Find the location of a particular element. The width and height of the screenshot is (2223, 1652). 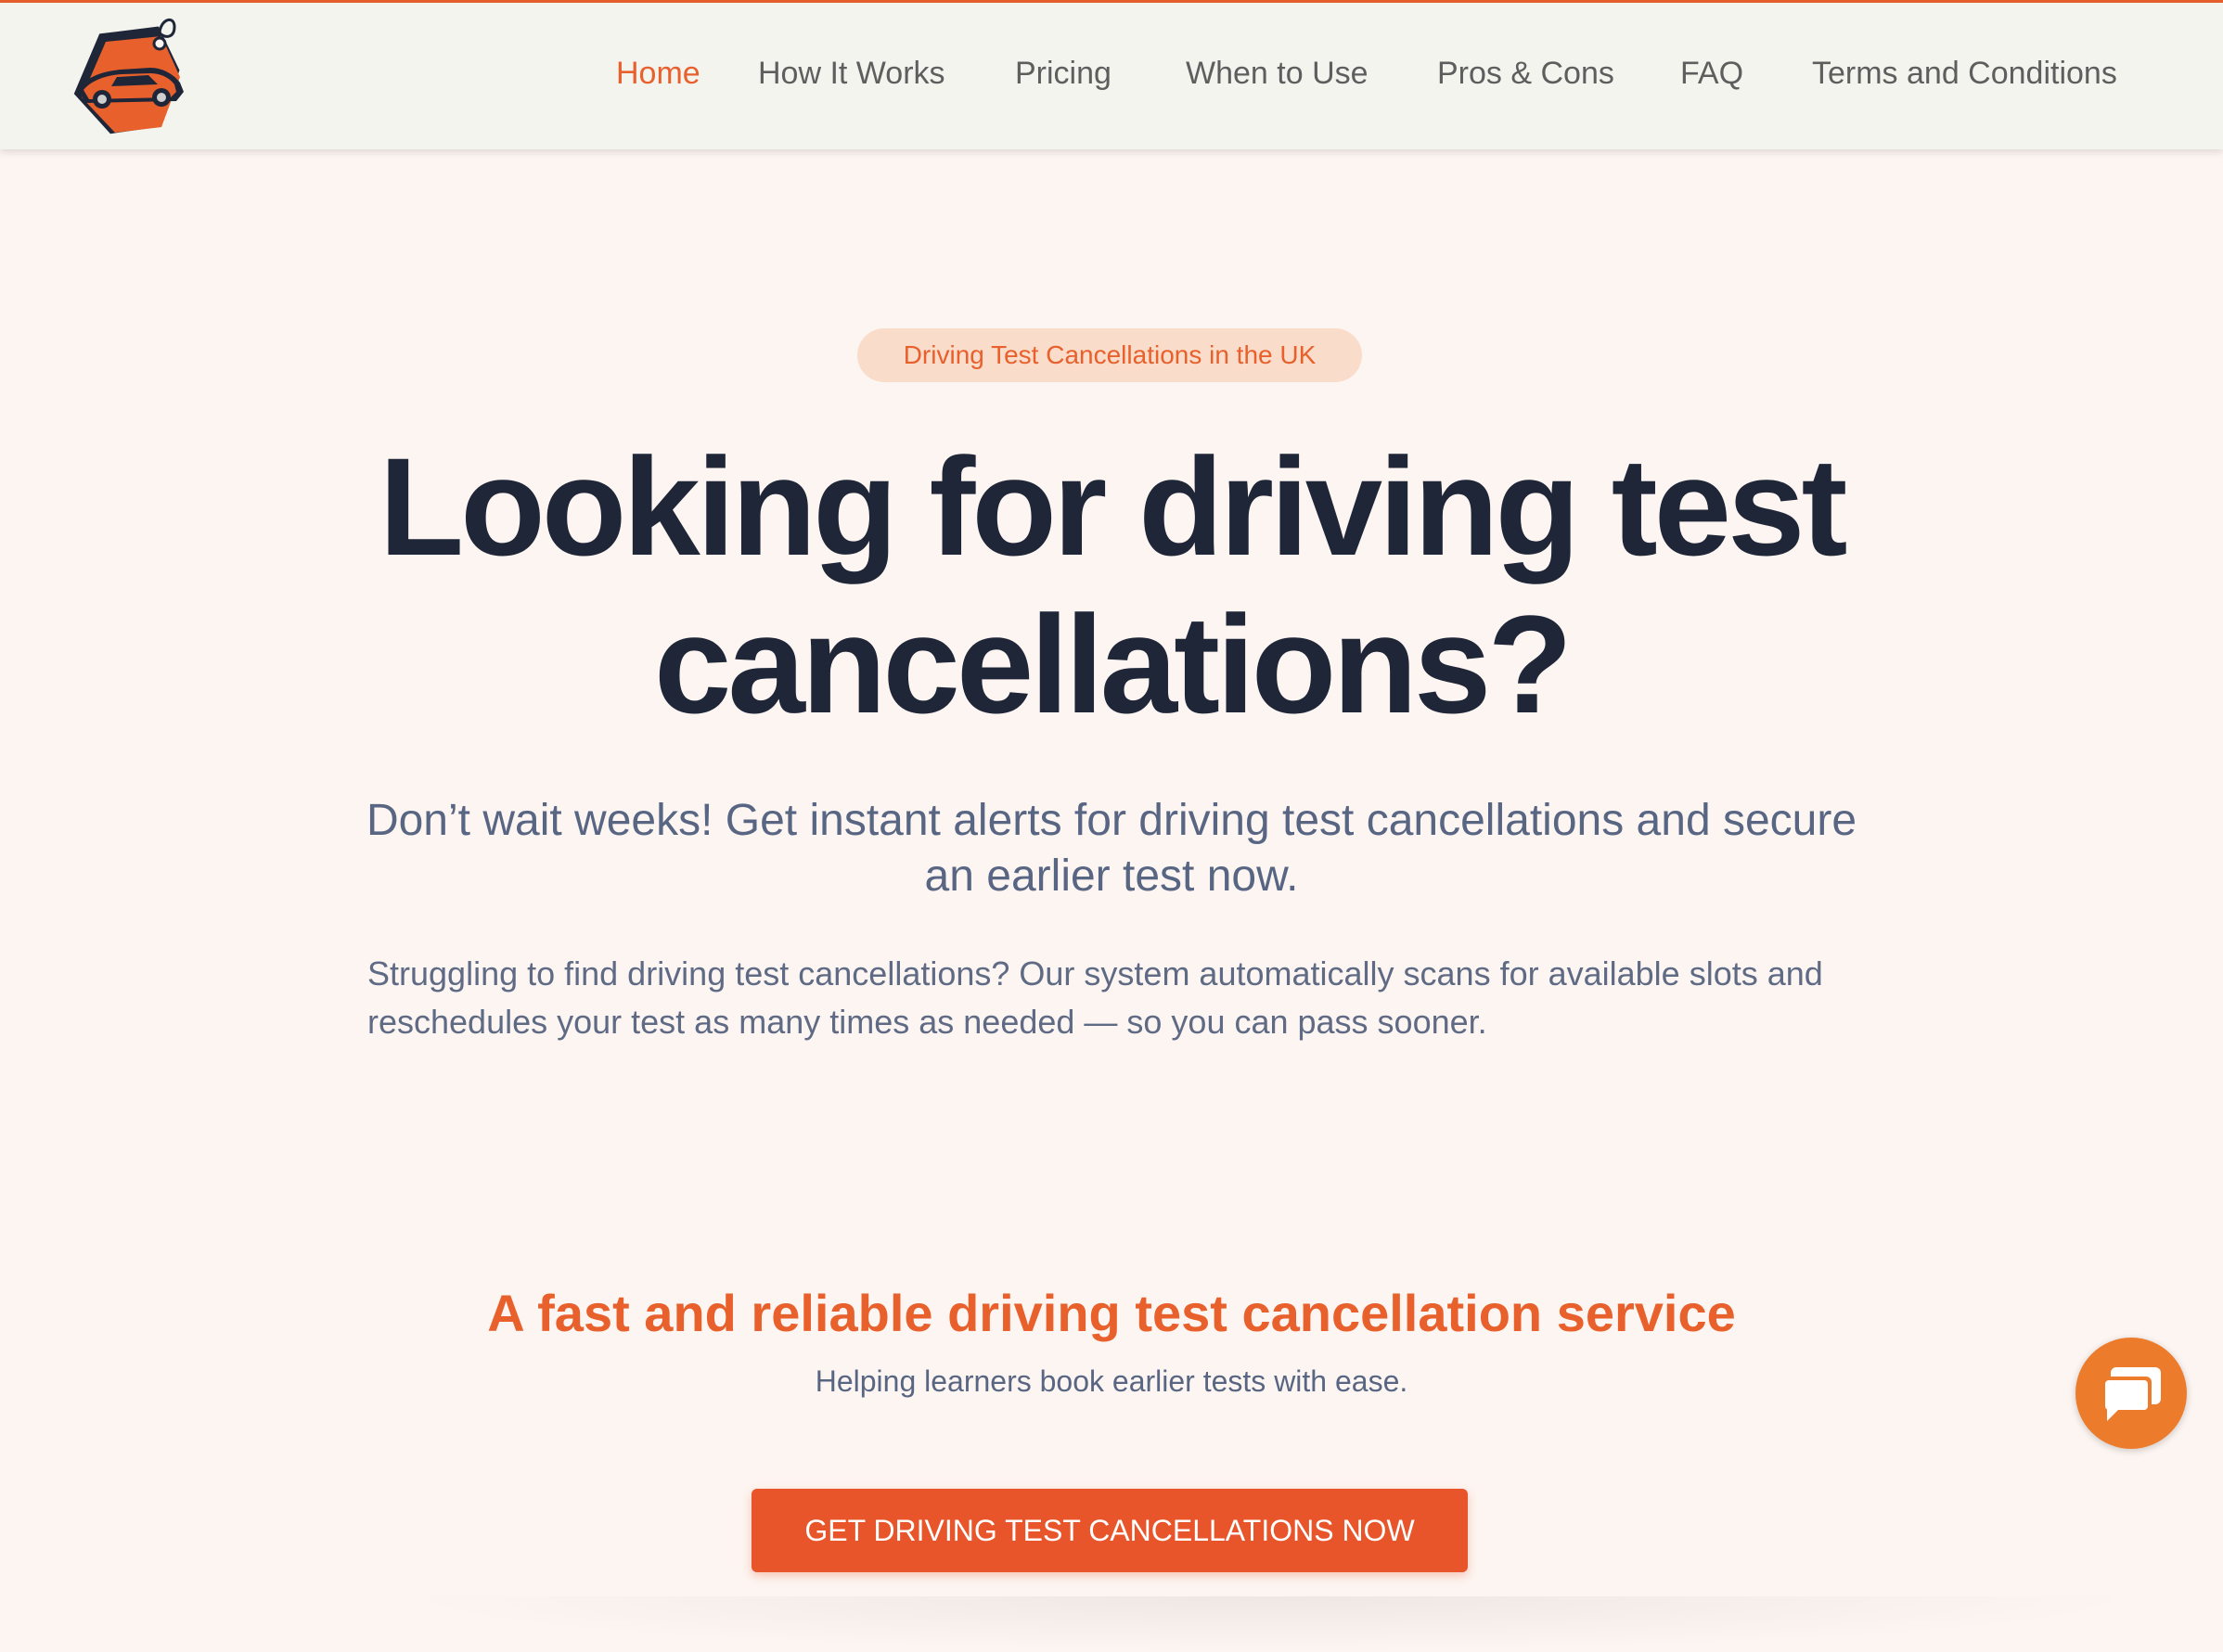

nav-when-to-use: When to Use is located at coordinates (1277, 73).